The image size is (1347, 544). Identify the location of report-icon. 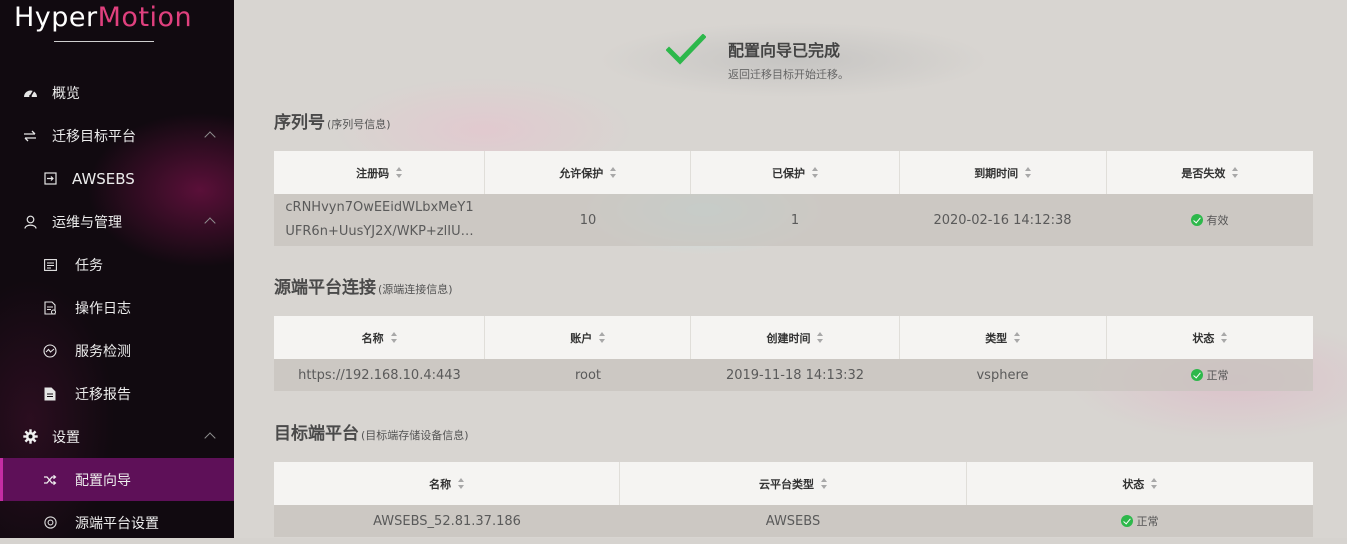
(50, 394).